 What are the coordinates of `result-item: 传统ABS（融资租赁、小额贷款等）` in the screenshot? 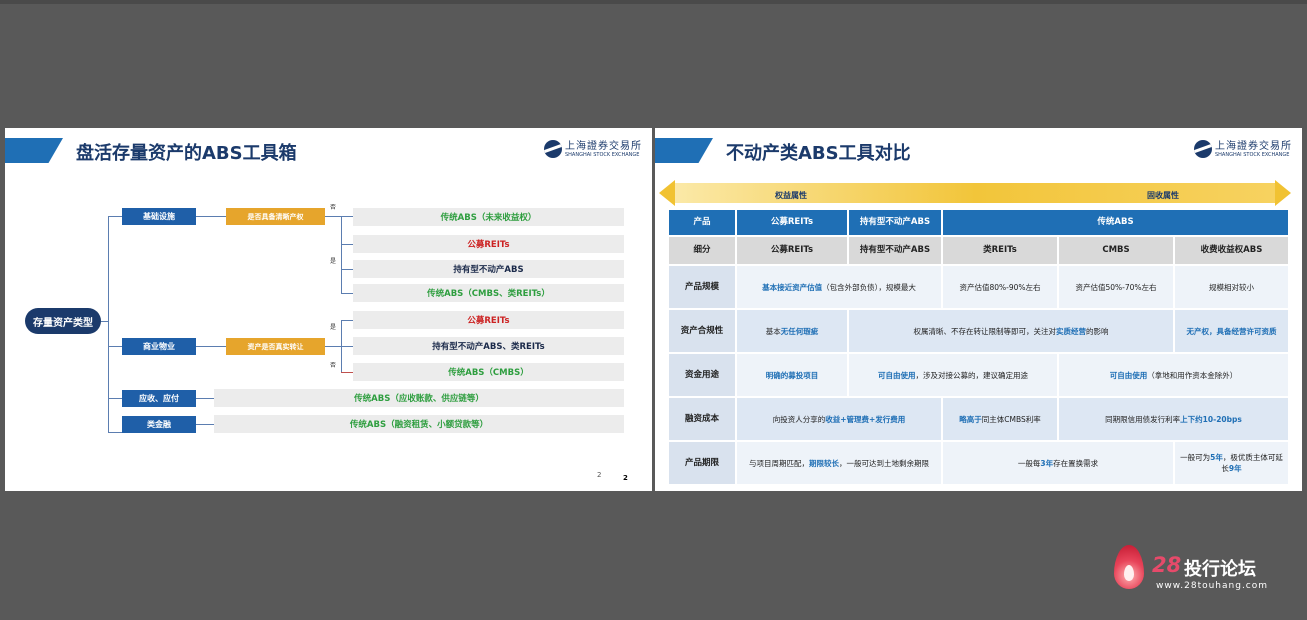 It's located at (419, 424).